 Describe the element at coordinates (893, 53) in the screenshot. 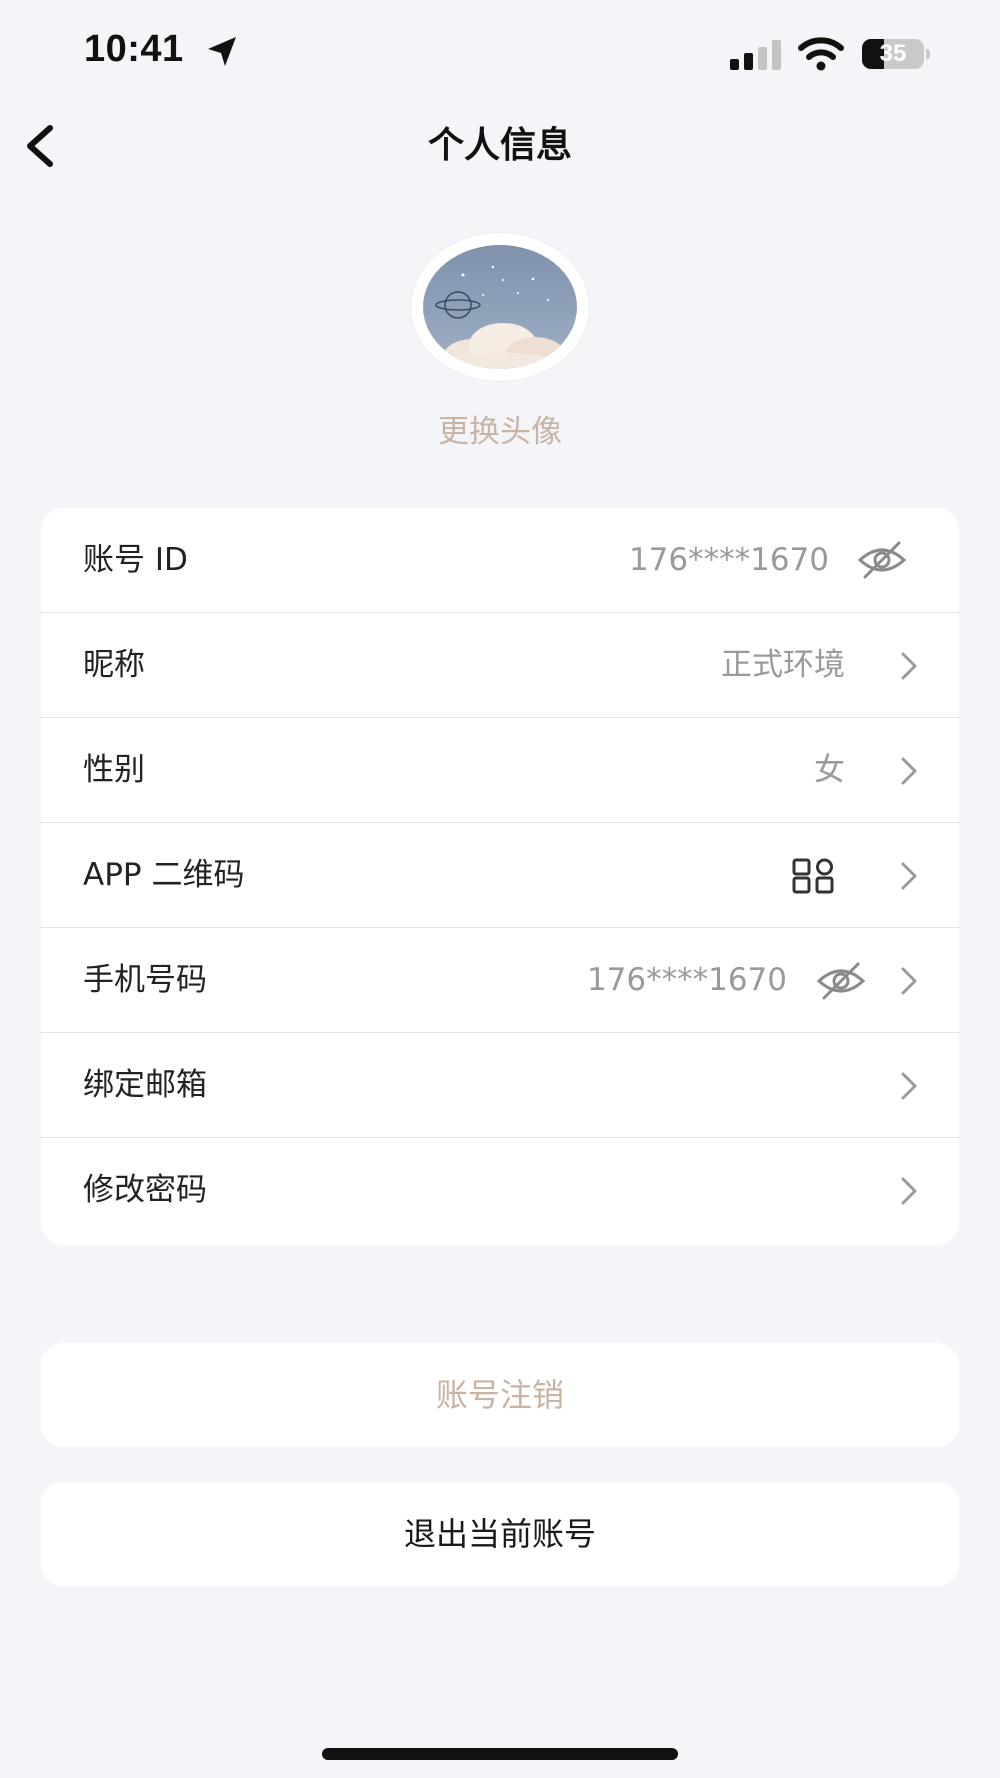

I see `battery-level: 35` at that location.